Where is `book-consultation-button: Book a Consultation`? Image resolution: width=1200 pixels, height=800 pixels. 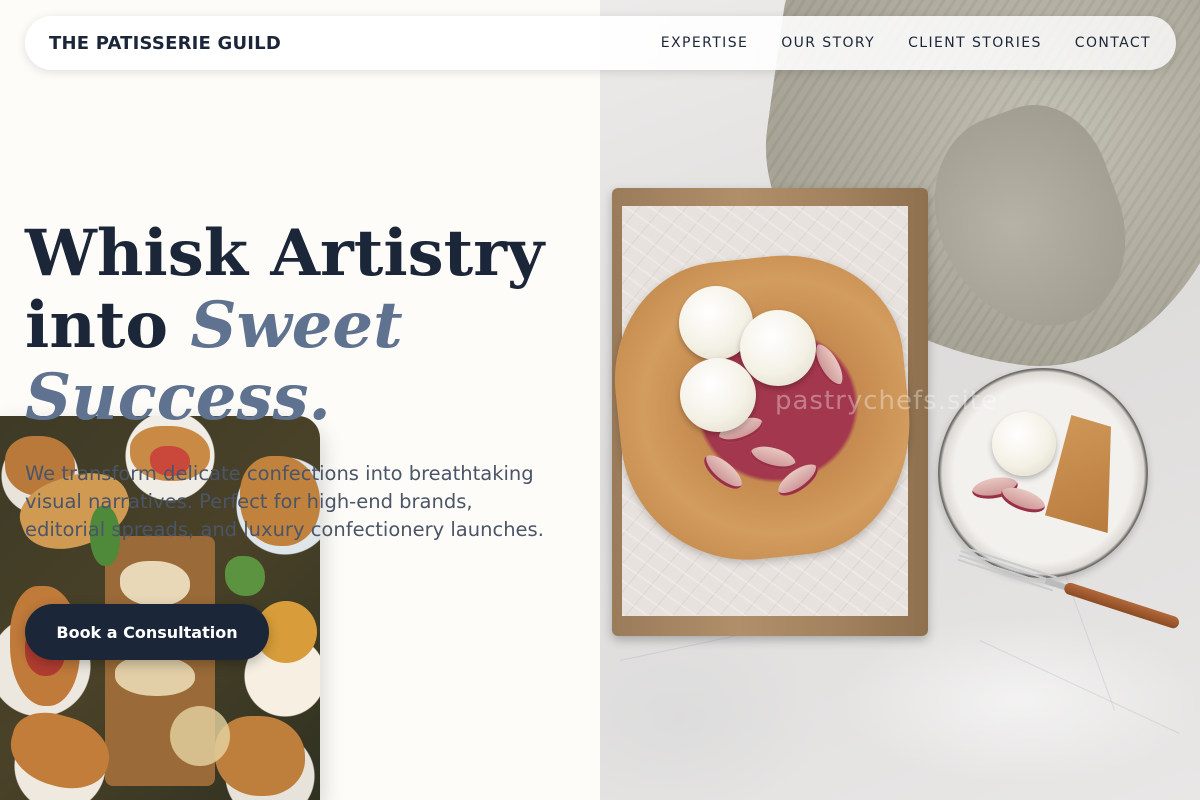 book-consultation-button: Book a Consultation is located at coordinates (147, 632).